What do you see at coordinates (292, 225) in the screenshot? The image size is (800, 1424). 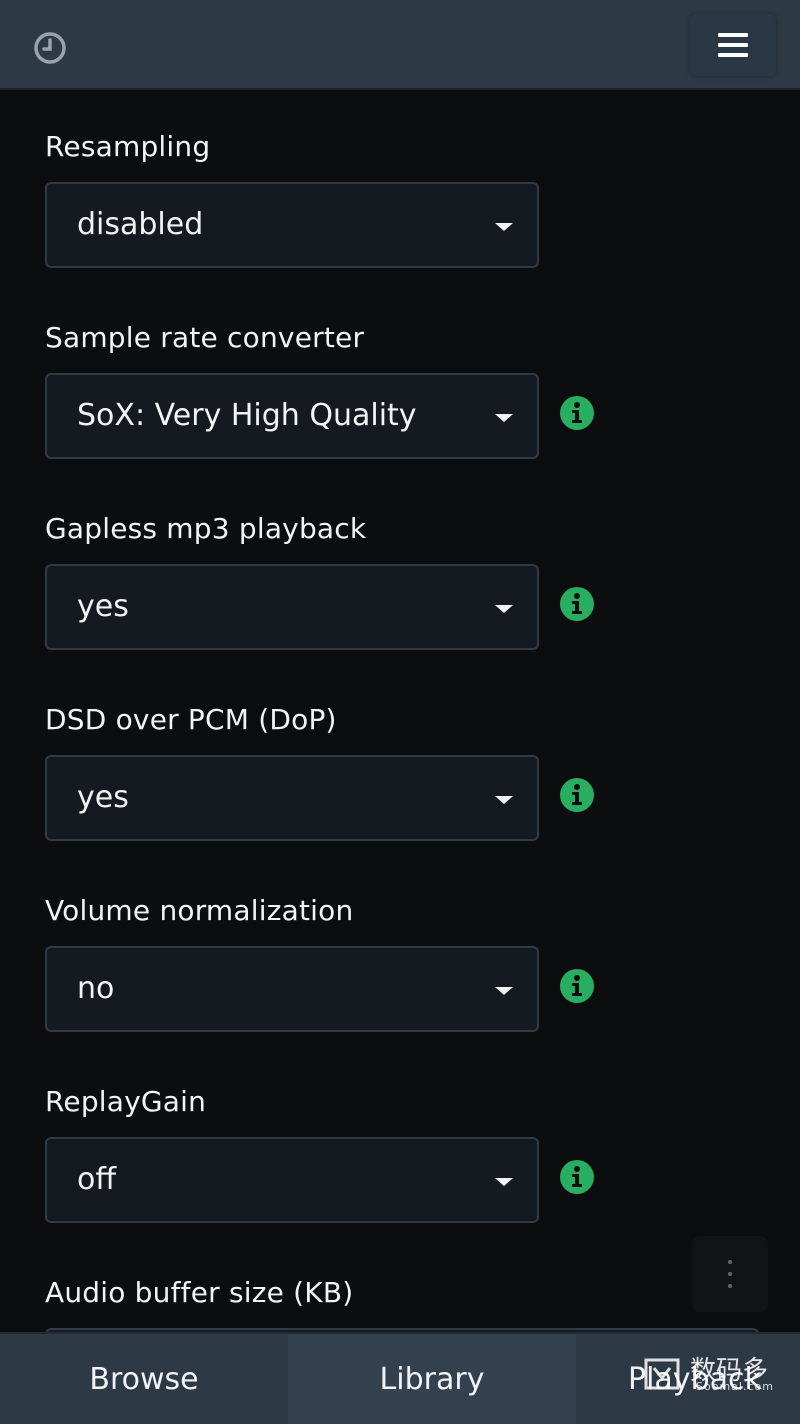 I see `resampling-select: disabled` at bounding box center [292, 225].